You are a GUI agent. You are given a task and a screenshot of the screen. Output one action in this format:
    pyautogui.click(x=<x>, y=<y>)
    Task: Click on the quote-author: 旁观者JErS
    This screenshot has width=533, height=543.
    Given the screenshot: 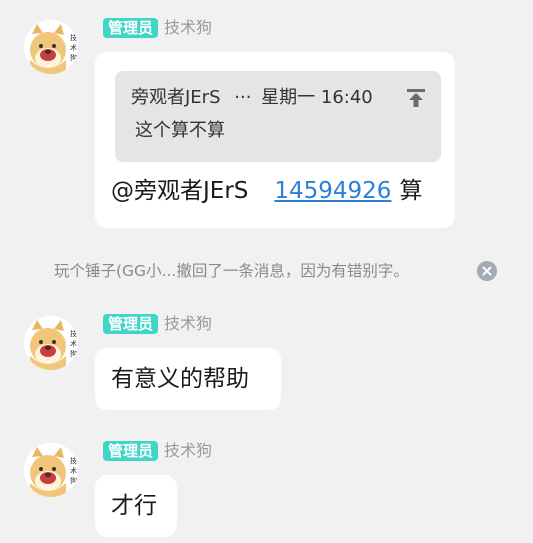 What is the action you would take?
    pyautogui.click(x=176, y=97)
    